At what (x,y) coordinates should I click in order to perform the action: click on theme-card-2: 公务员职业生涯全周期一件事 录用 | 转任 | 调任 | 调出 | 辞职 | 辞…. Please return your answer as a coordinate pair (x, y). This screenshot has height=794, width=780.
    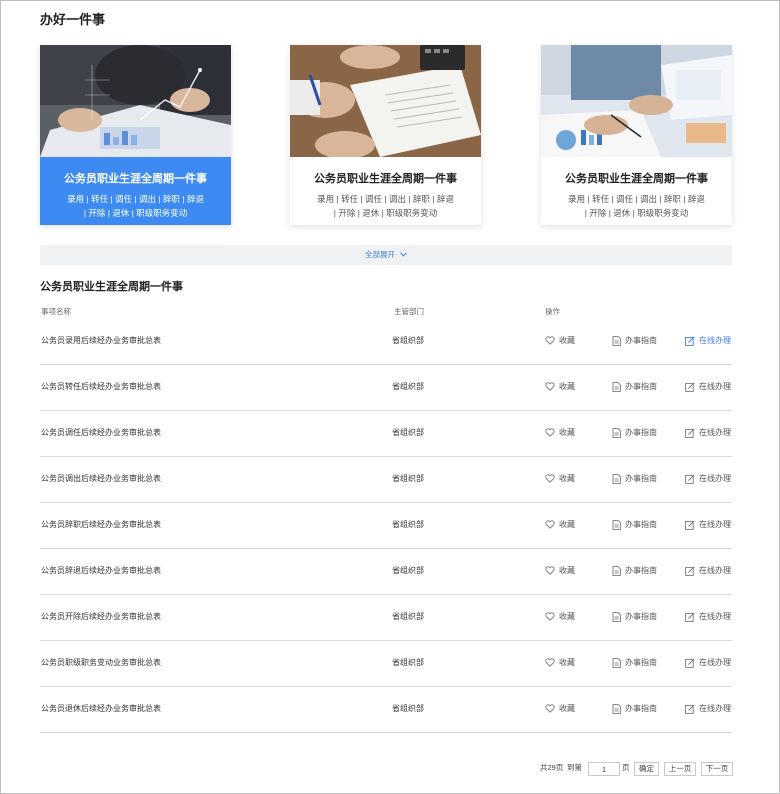
    Looking at the image, I should click on (385, 135).